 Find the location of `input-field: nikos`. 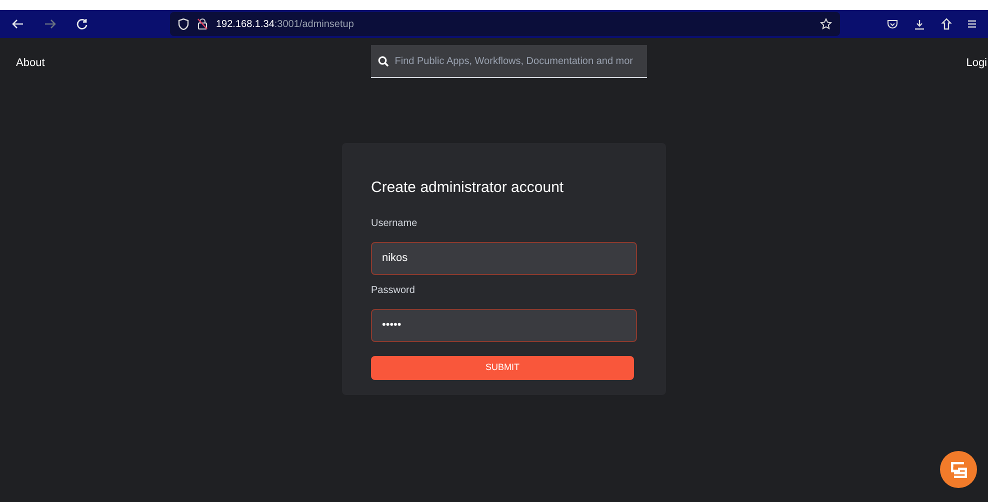

input-field: nikos is located at coordinates (504, 258).